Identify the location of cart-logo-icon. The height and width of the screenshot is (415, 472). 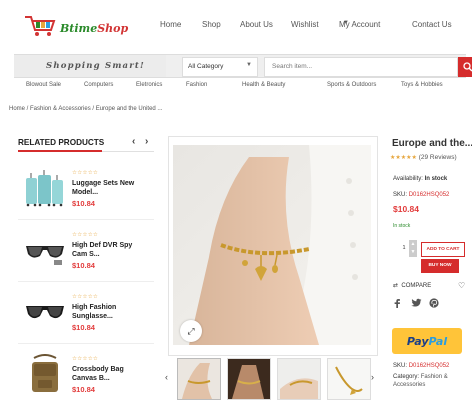
(40, 26).